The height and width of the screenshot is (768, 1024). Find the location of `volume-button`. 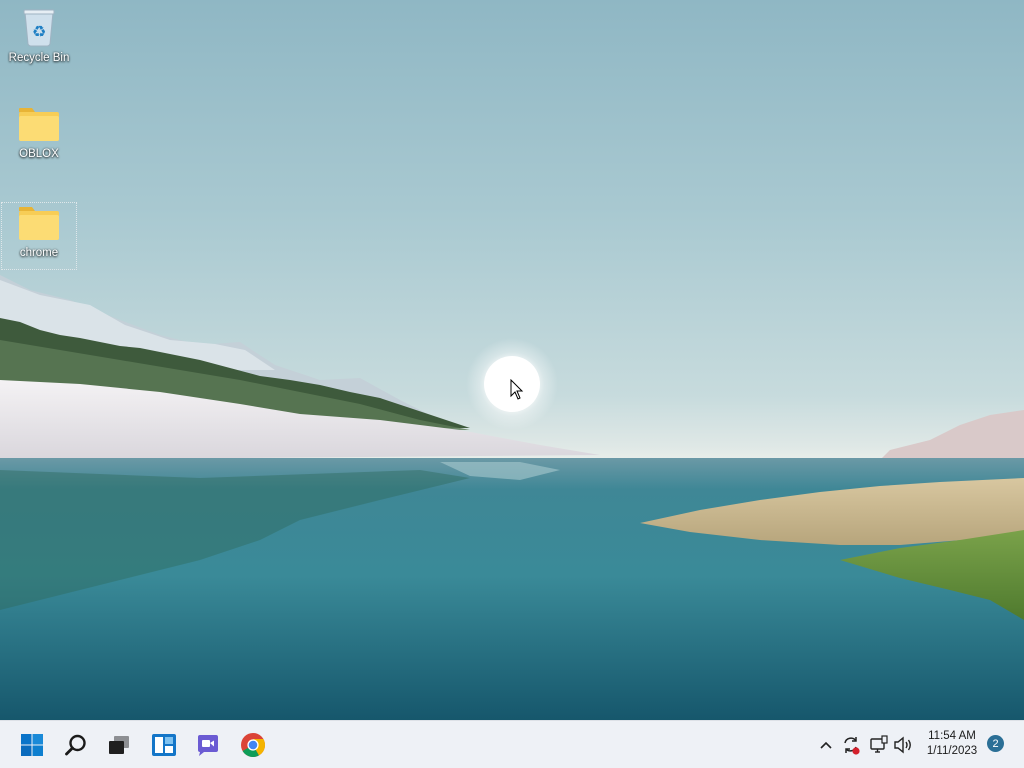

volume-button is located at coordinates (903, 745).